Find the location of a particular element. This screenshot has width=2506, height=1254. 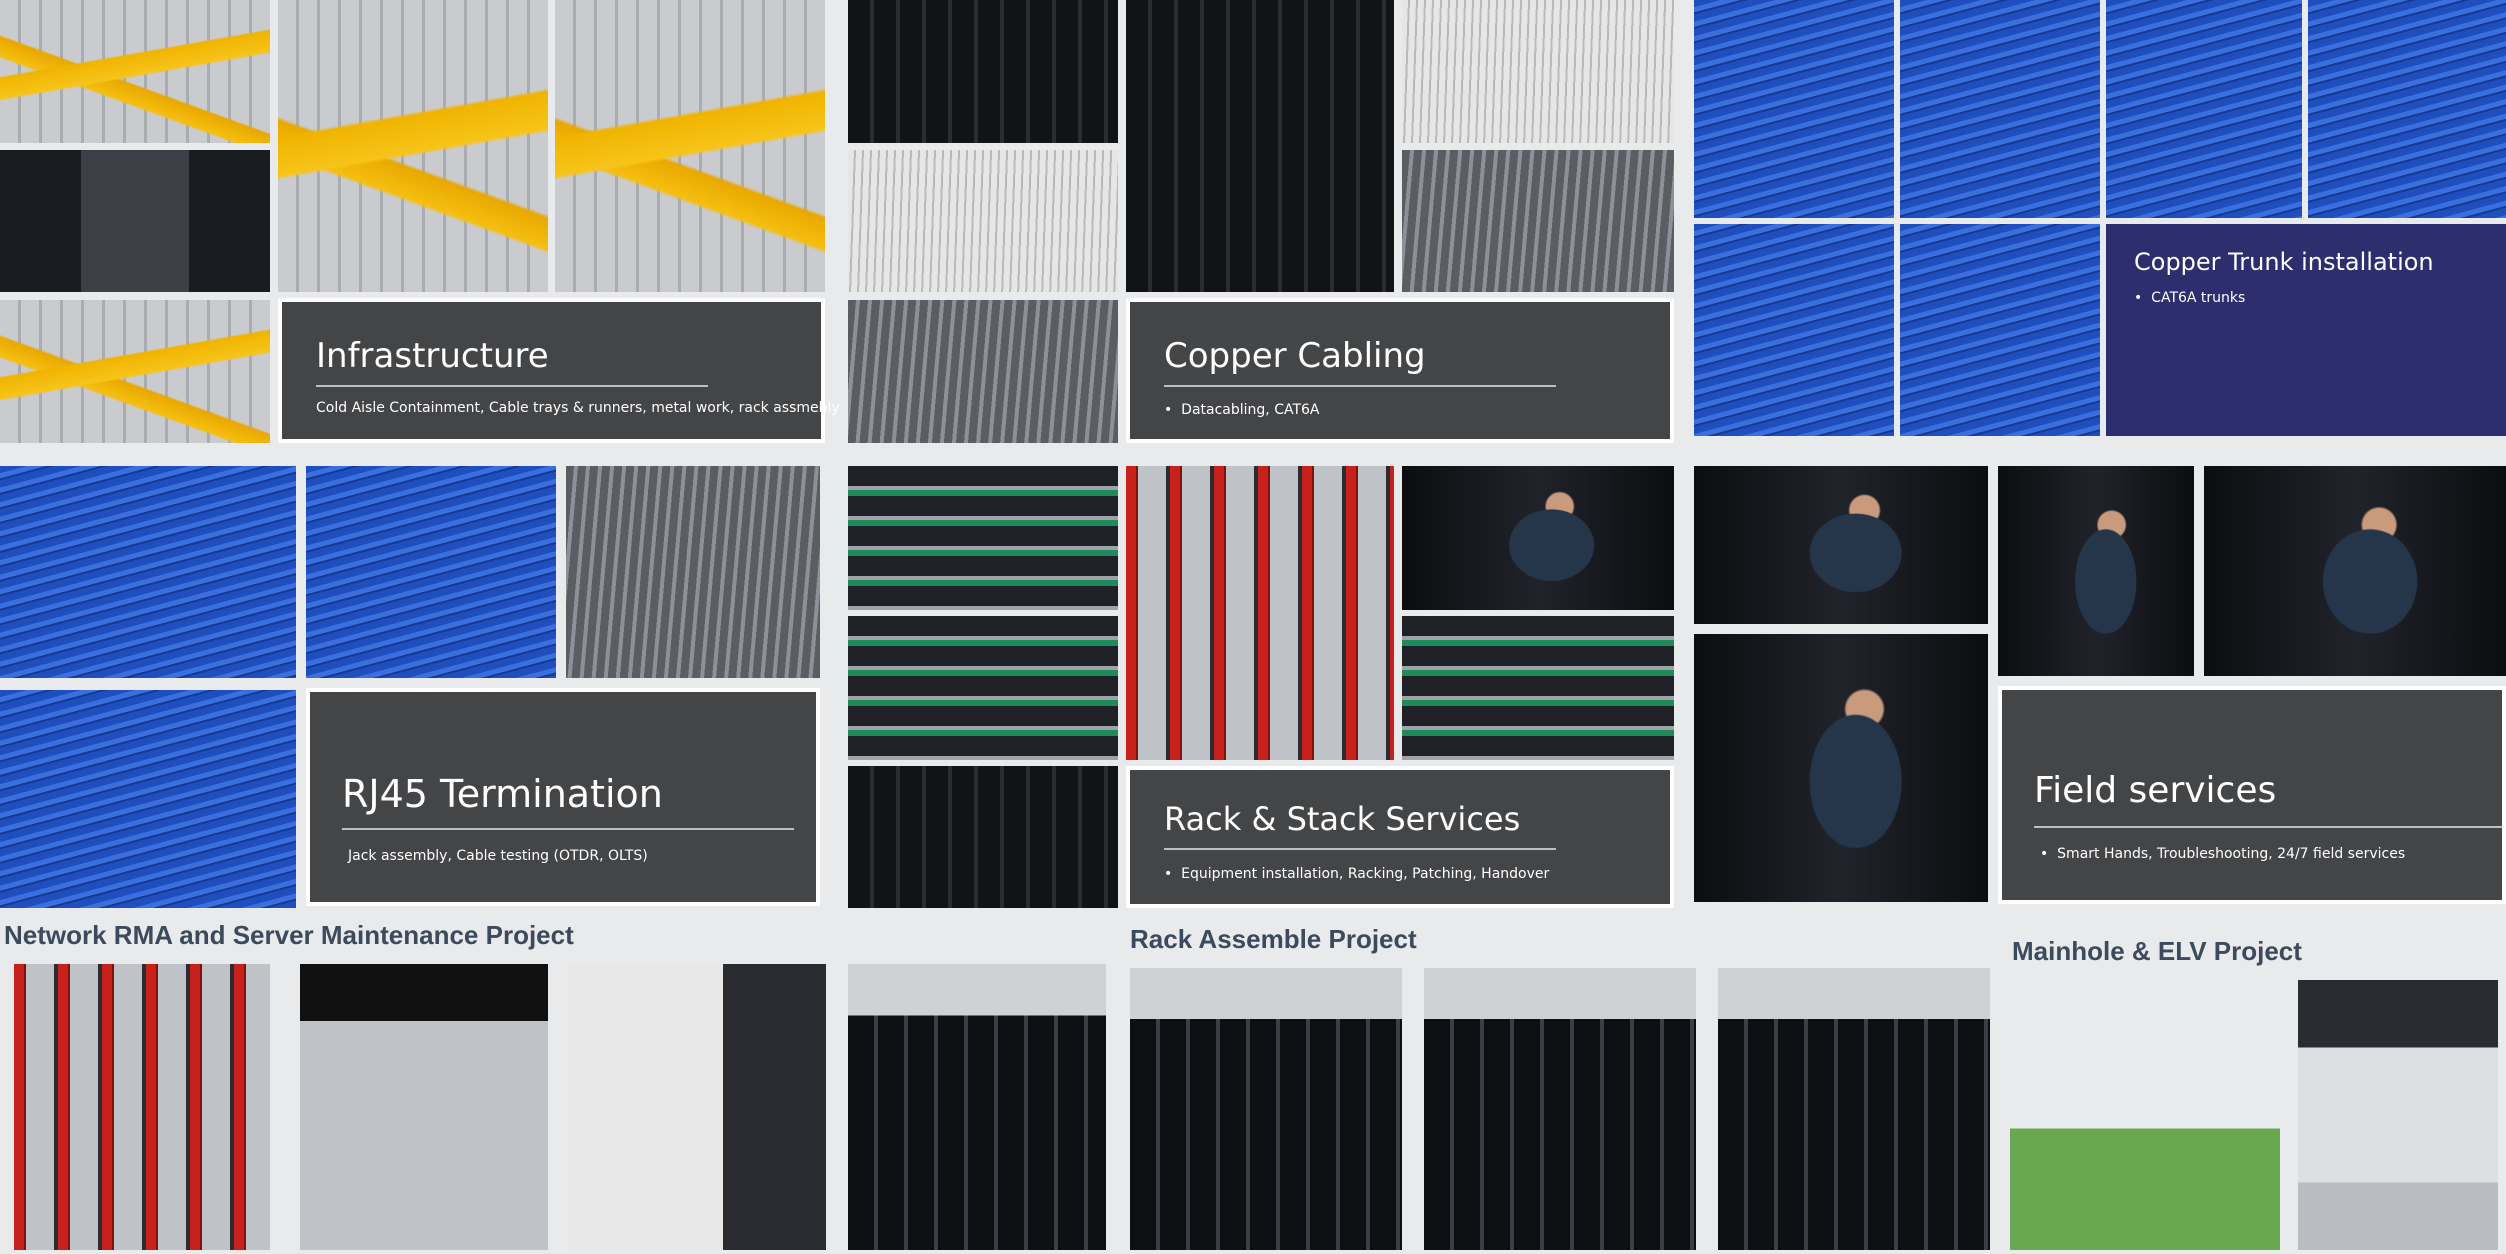

photo-server-rack is located at coordinates (983, 837).